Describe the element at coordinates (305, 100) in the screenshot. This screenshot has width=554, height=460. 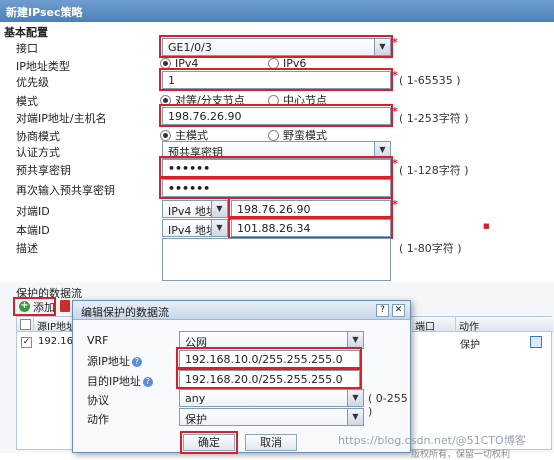
I see `radio-center-label: 中心节点` at that location.